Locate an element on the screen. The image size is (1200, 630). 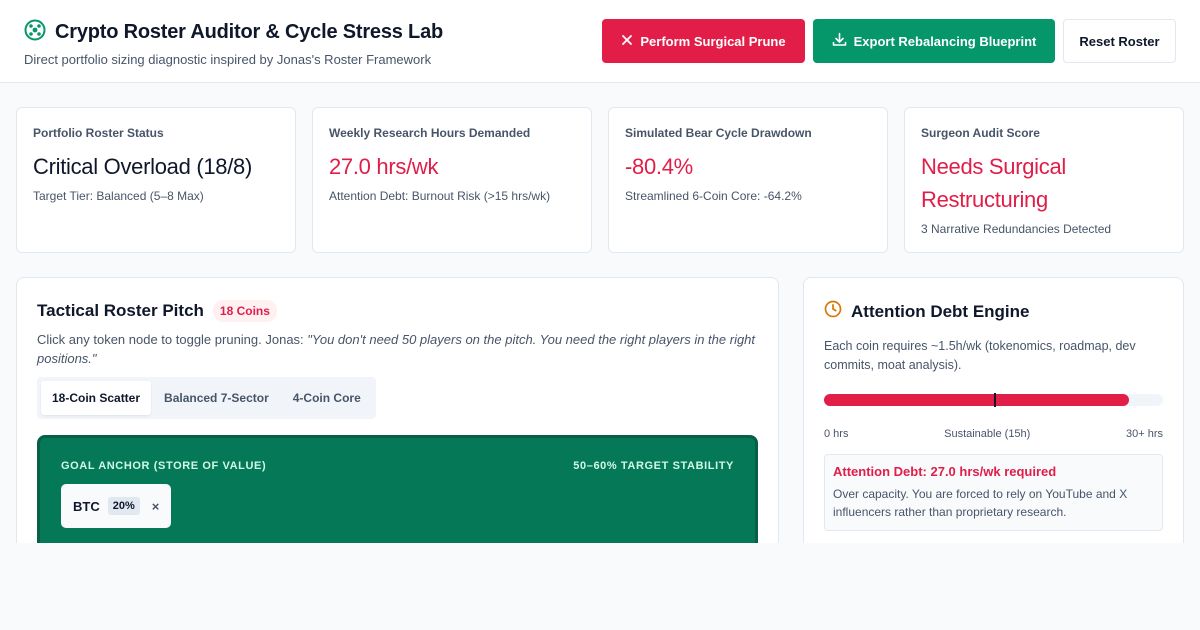
sustainable-threshold-marker is located at coordinates (994, 400).